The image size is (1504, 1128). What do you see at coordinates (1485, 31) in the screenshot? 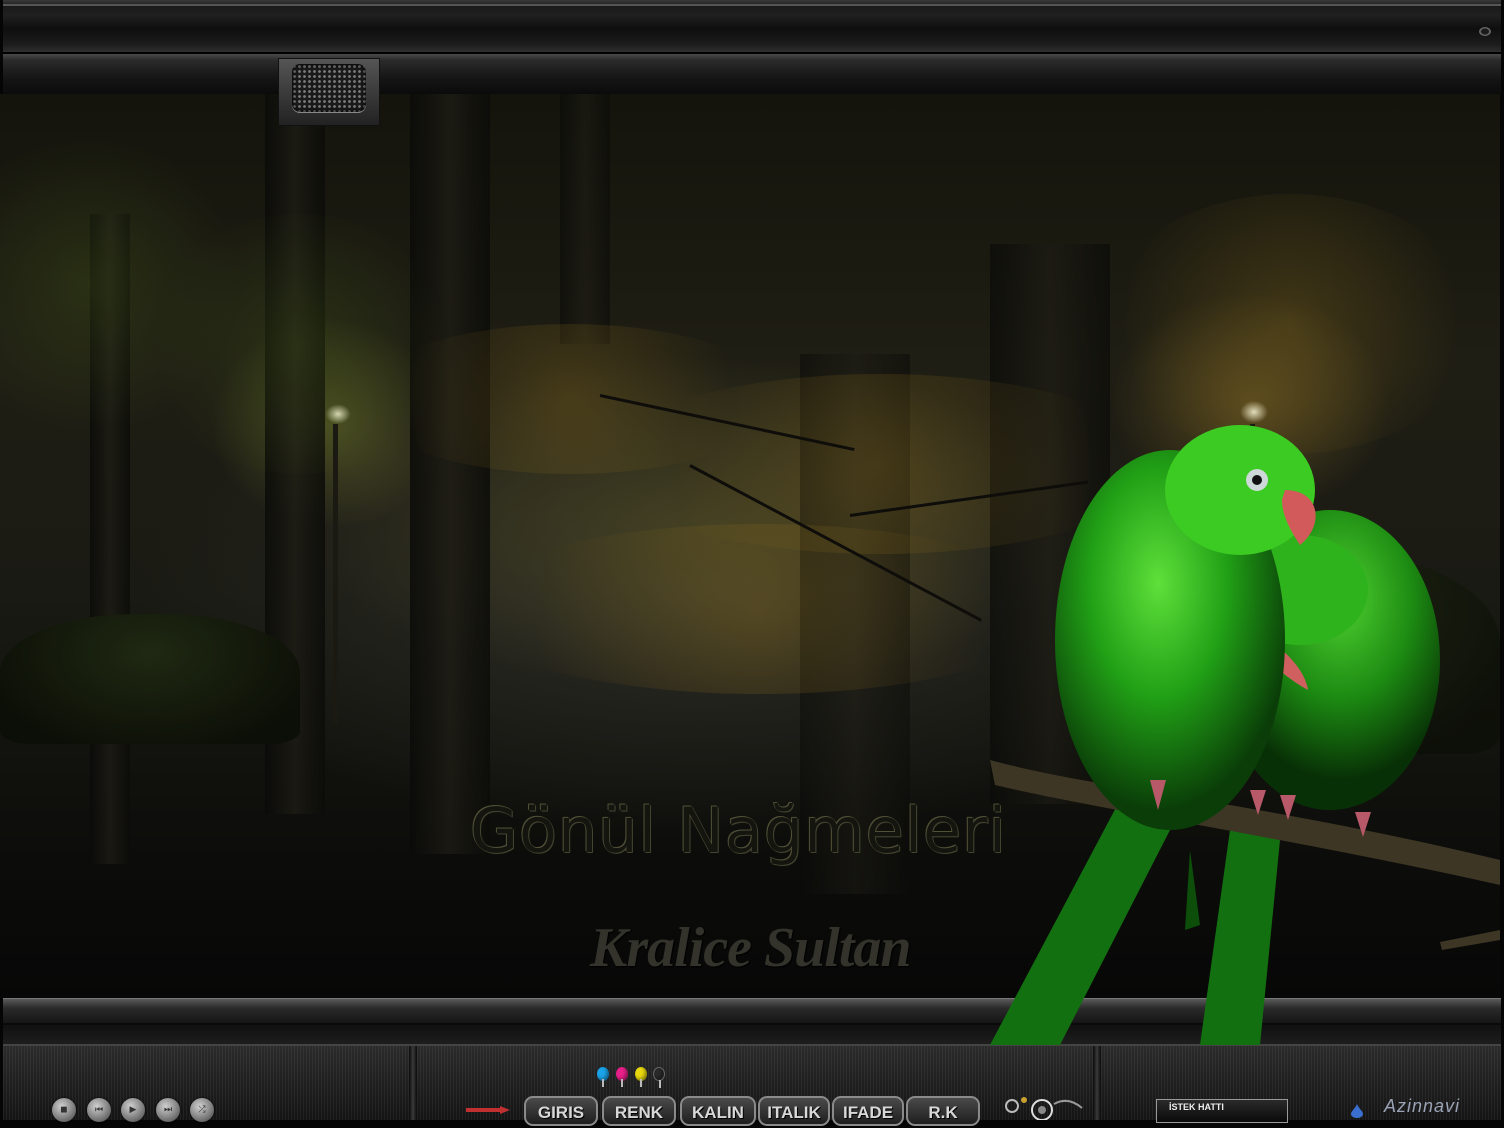
I see `close-dot-icon` at bounding box center [1485, 31].